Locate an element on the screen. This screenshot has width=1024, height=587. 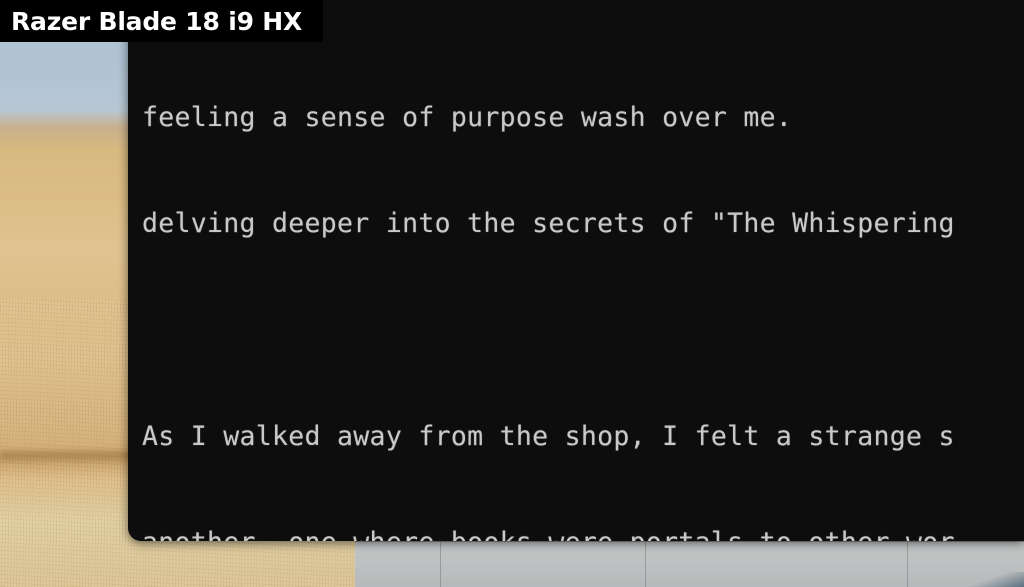
video-title-banner: Razer Blade 18 i9 HX is located at coordinates (161, 21).